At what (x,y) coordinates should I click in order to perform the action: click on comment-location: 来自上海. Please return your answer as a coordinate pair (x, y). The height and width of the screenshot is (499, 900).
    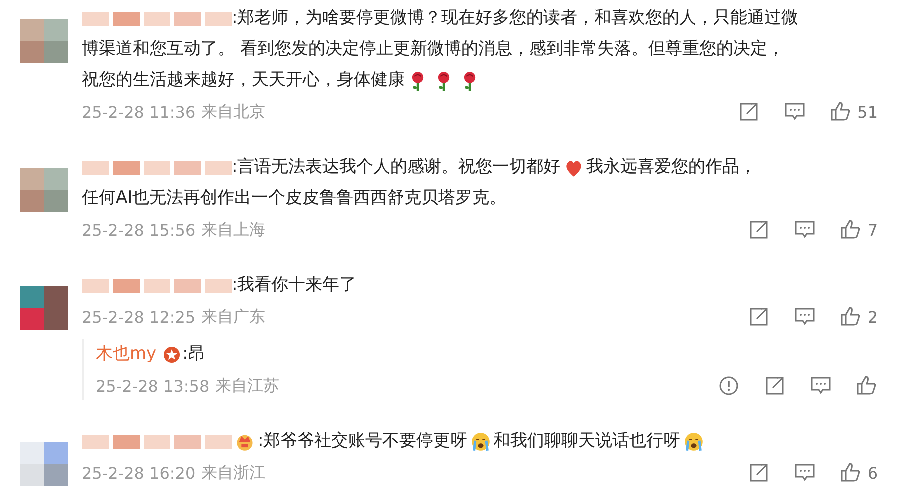
    Looking at the image, I should click on (234, 230).